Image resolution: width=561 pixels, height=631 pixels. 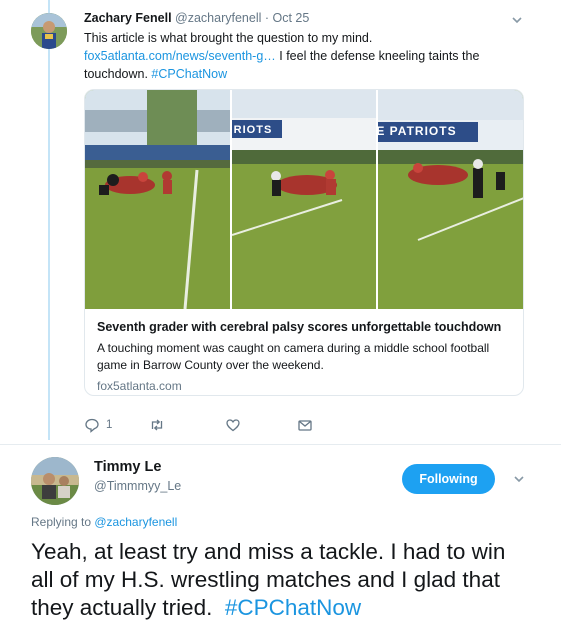 I want to click on retweet-button, so click(x=160, y=425).